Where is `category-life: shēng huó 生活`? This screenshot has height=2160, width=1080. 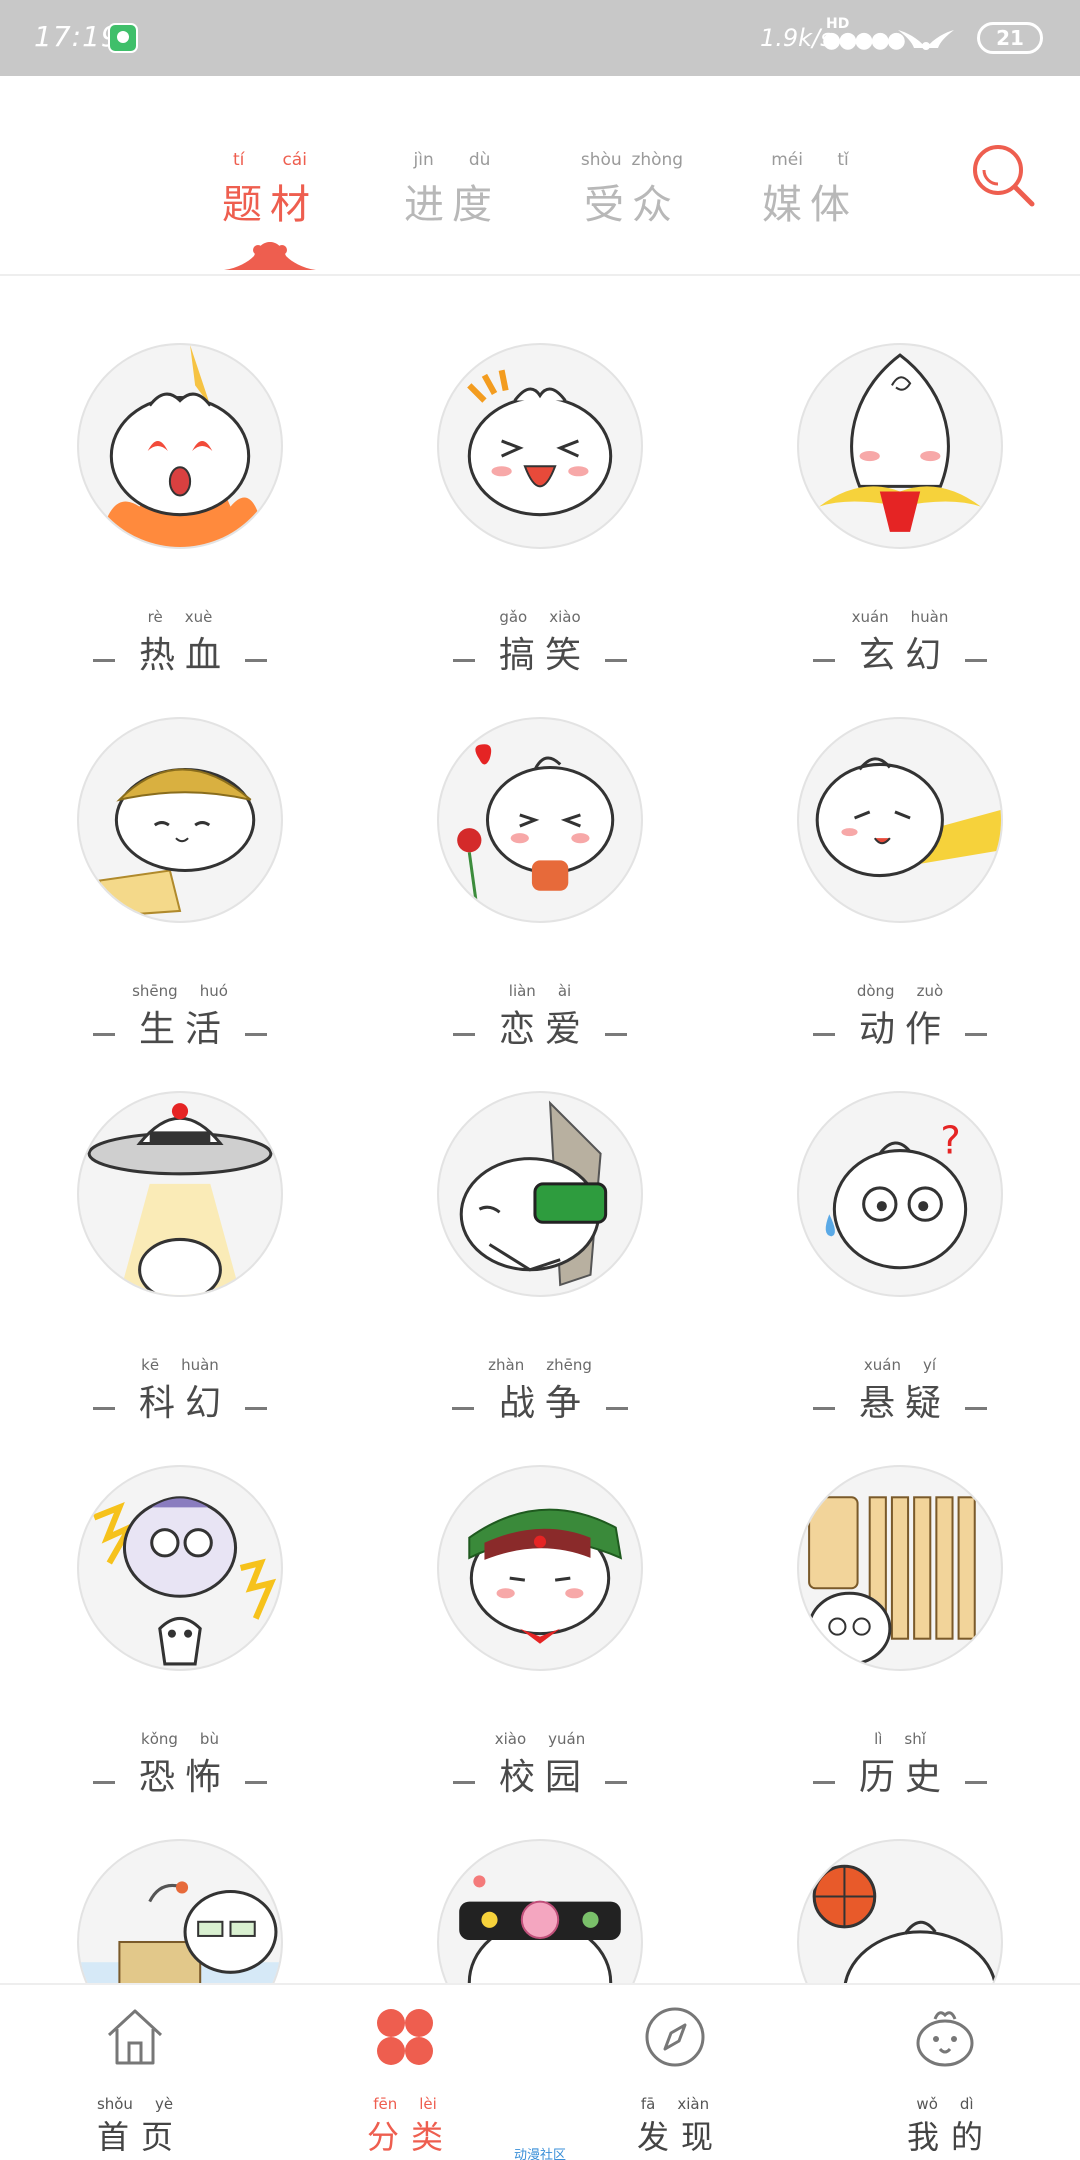
category-life: shēng huó 生活 is located at coordinates (180, 851).